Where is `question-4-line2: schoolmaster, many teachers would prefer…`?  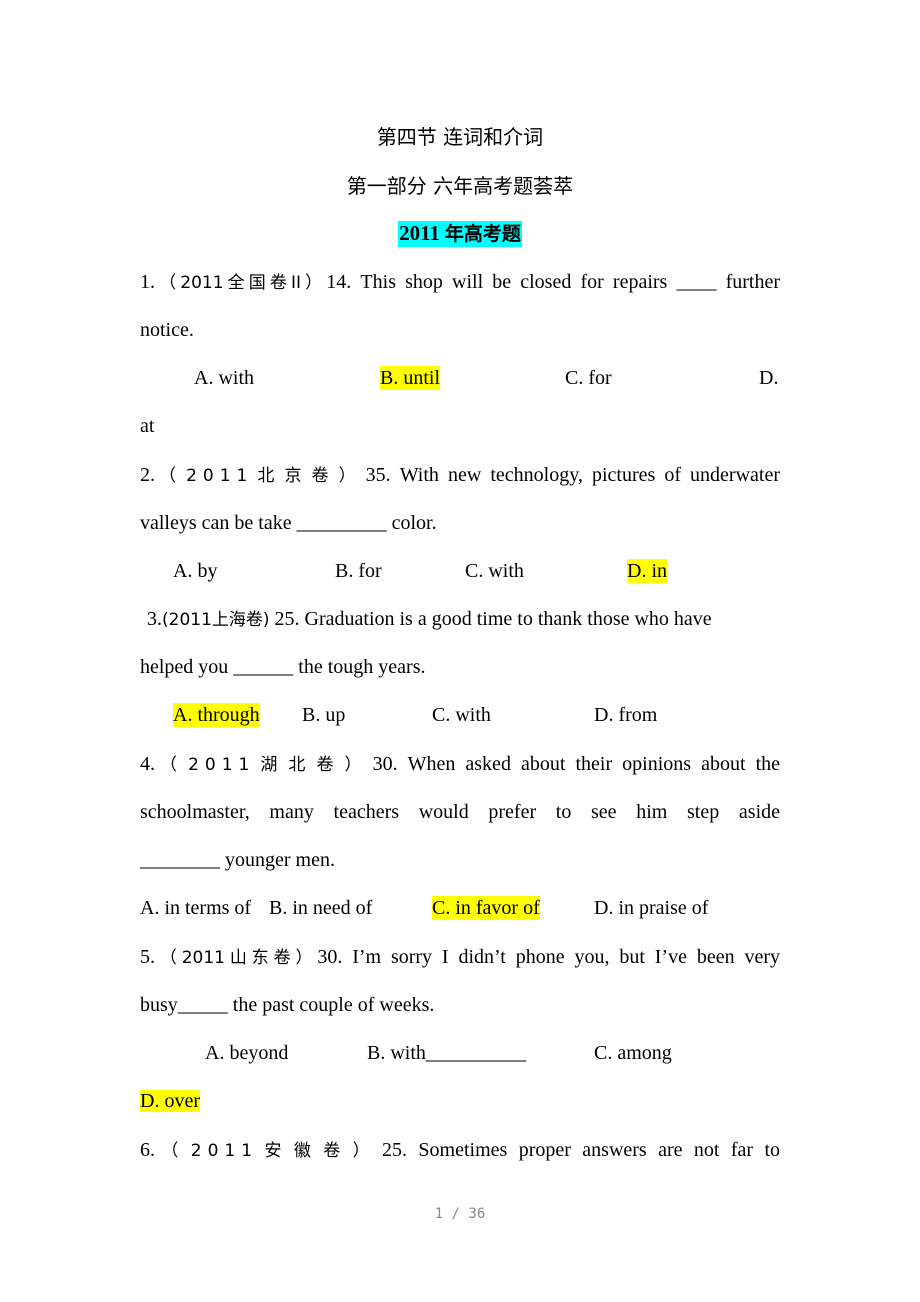
question-4-line2: schoolmaster, many teachers would prefer… is located at coordinates (460, 812).